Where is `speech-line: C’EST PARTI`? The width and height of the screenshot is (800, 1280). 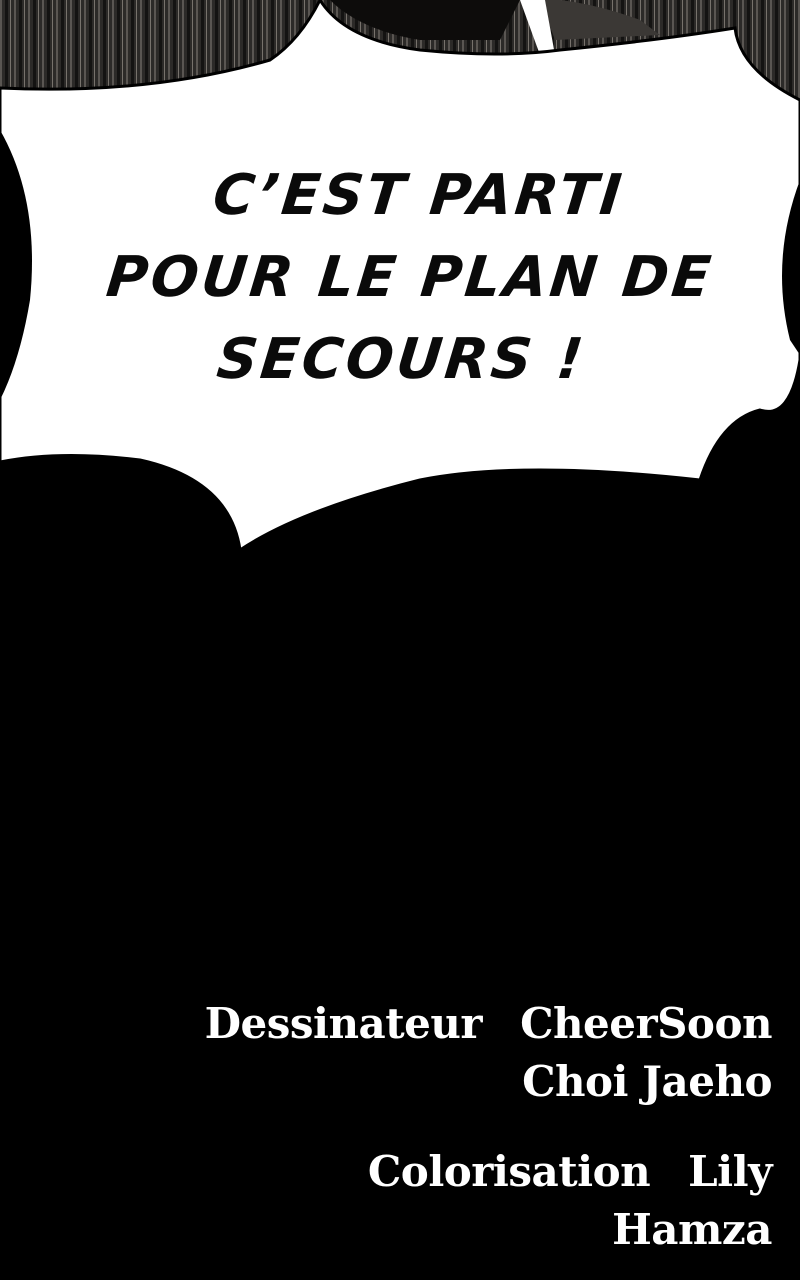 speech-line: C’EST PARTI is located at coordinates (418, 195).